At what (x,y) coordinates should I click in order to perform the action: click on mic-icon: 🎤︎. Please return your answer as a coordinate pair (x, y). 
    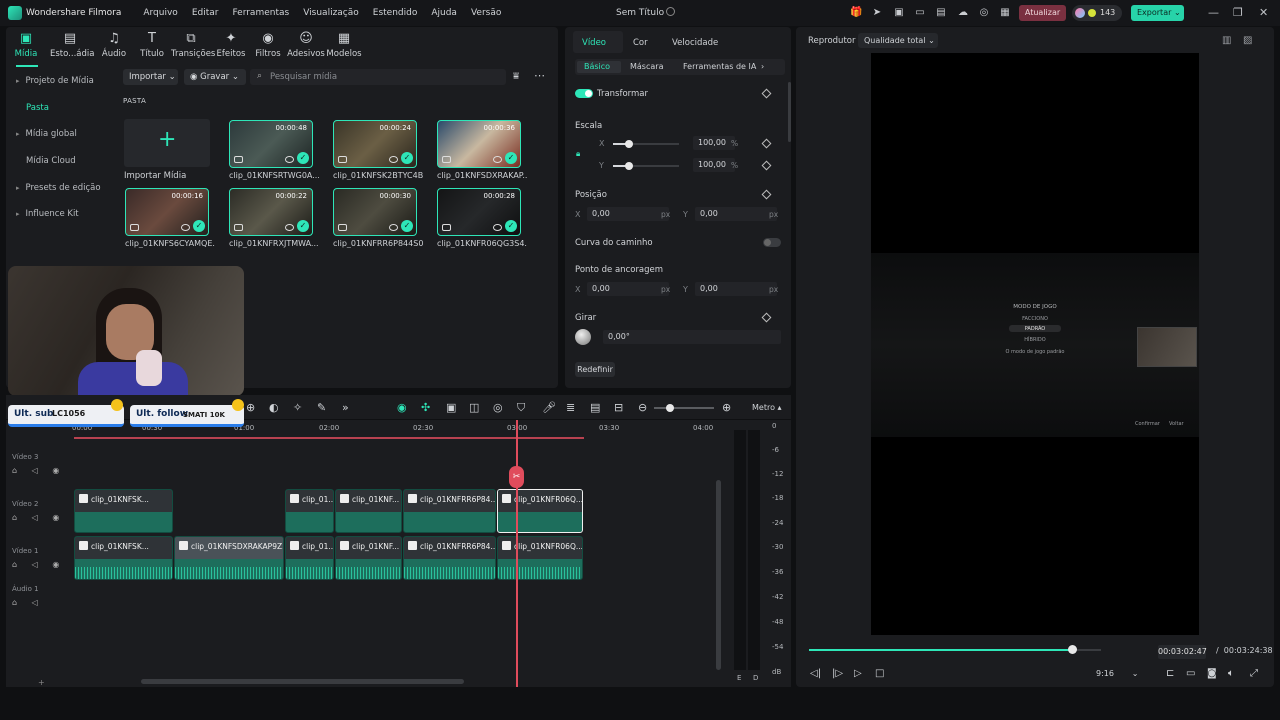
    Looking at the image, I should click on (549, 407).